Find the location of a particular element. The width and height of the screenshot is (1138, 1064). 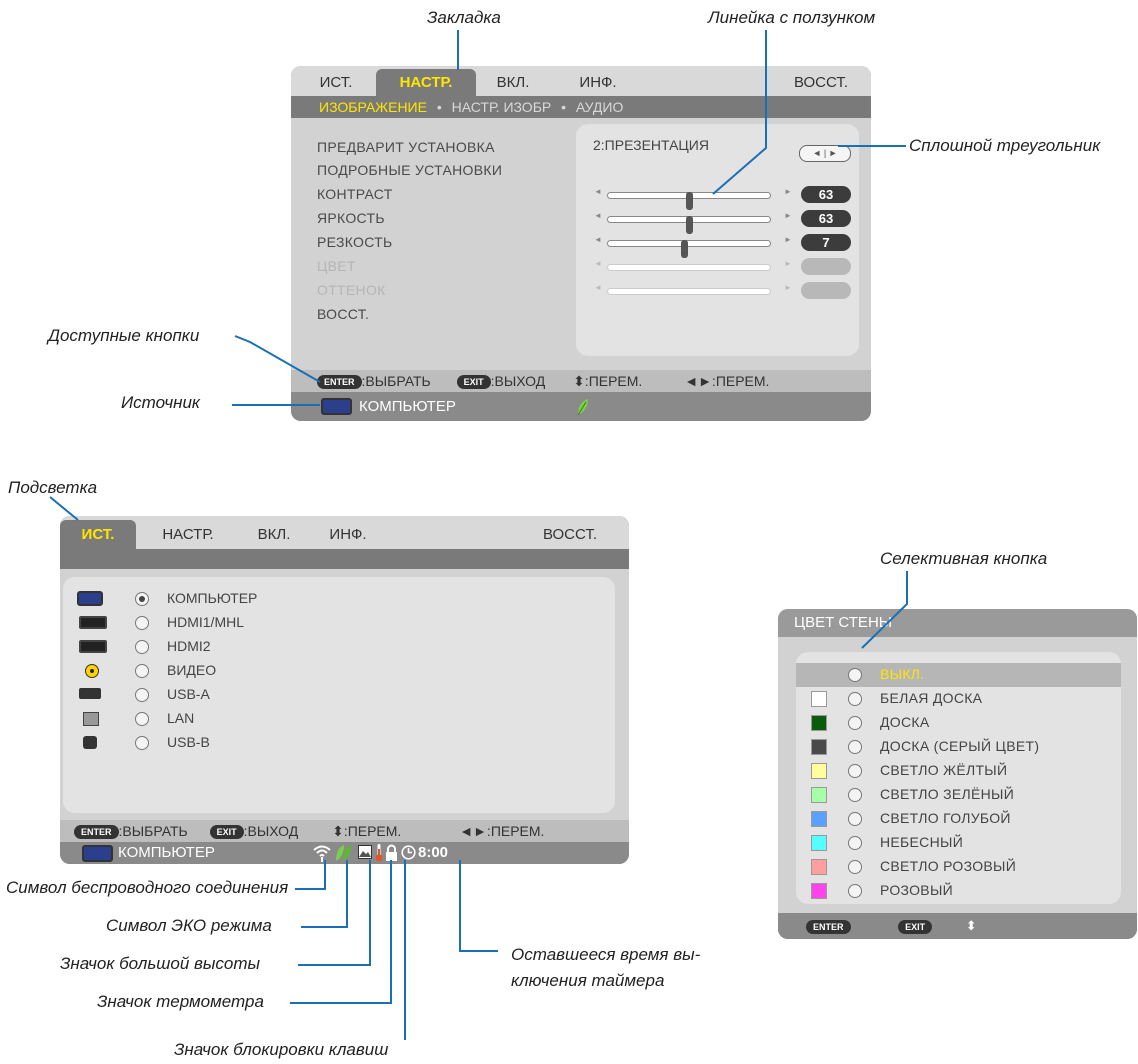

subtab-image-options: НАСТР. ИЗОБР is located at coordinates (502, 107).